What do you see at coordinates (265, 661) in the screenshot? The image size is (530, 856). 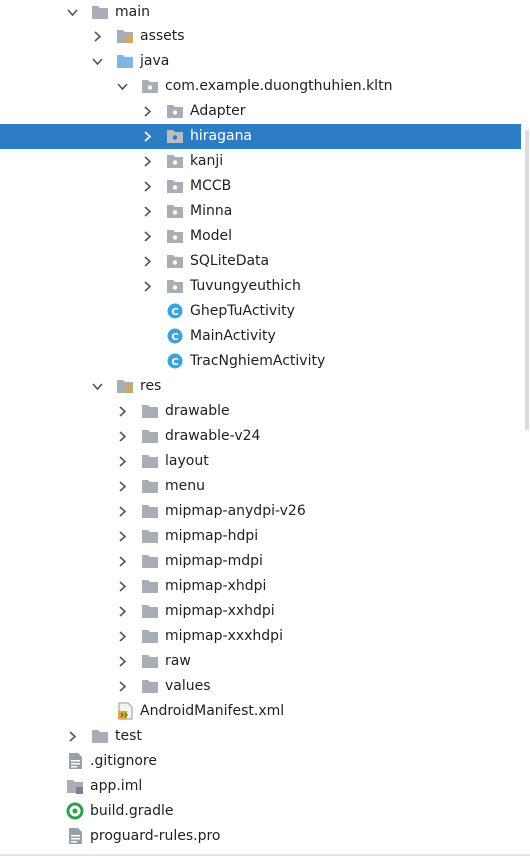 I see `tree-row-raw: raw` at bounding box center [265, 661].